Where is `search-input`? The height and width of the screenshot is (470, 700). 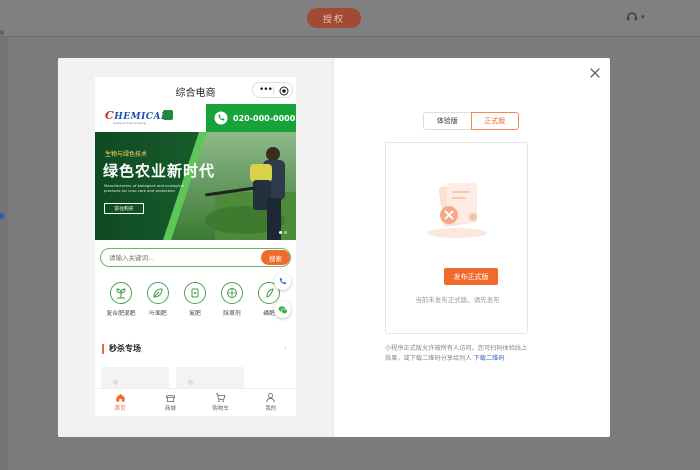 search-input is located at coordinates (179, 258).